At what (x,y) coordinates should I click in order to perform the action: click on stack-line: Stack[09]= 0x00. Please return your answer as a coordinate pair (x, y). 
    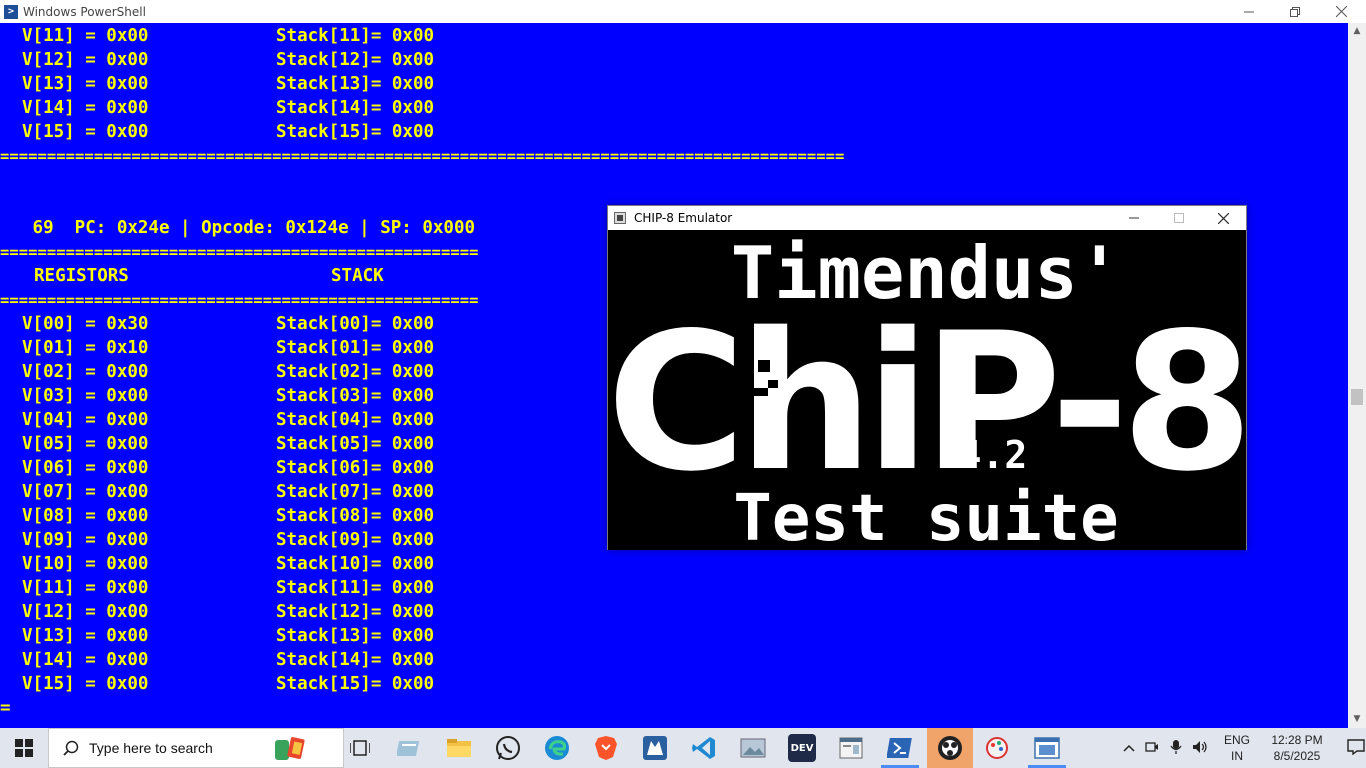
    Looking at the image, I should click on (355, 540).